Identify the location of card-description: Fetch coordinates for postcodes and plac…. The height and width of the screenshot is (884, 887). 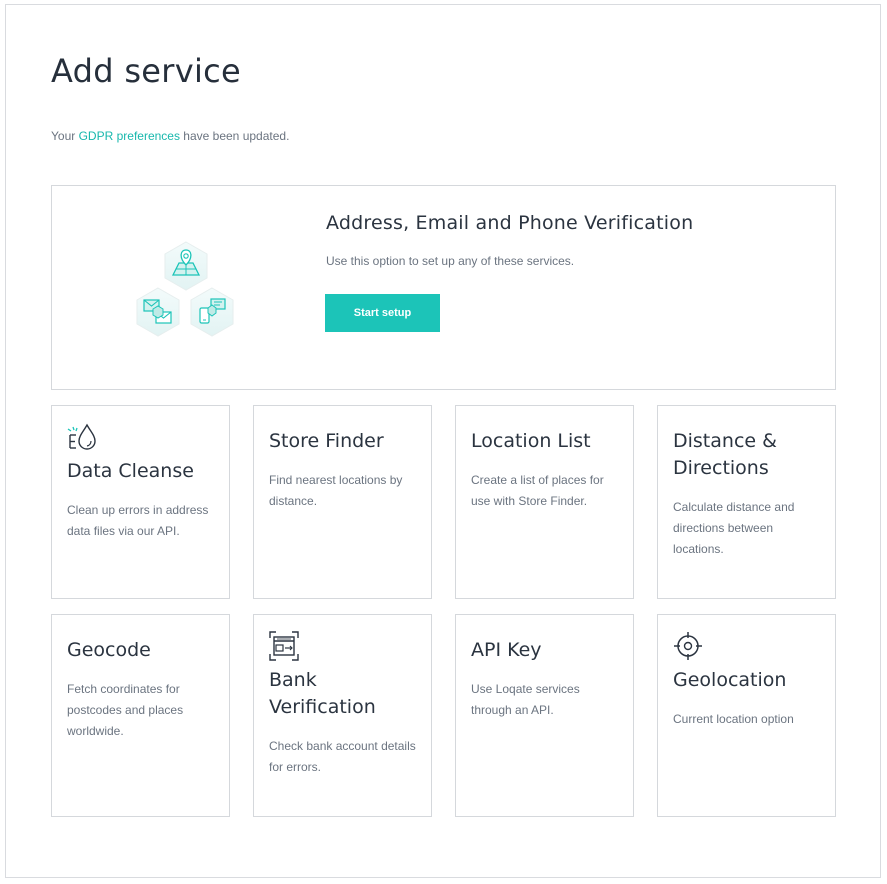
(125, 710).